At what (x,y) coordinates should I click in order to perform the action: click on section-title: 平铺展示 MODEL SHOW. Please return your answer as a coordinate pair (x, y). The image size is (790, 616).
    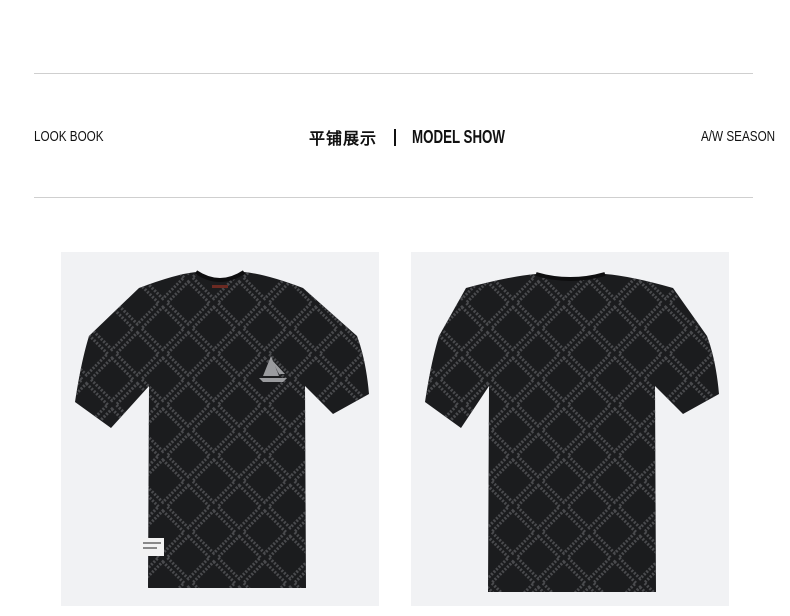
    Looking at the image, I should click on (423, 137).